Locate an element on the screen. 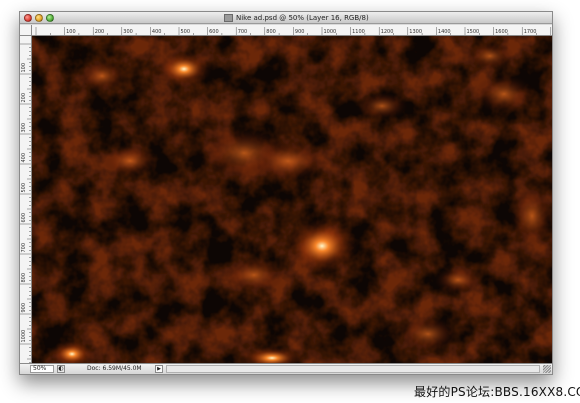  window-title: Nike ad.psd @ 50% (Layer 16, RGB/8) is located at coordinates (302, 18).